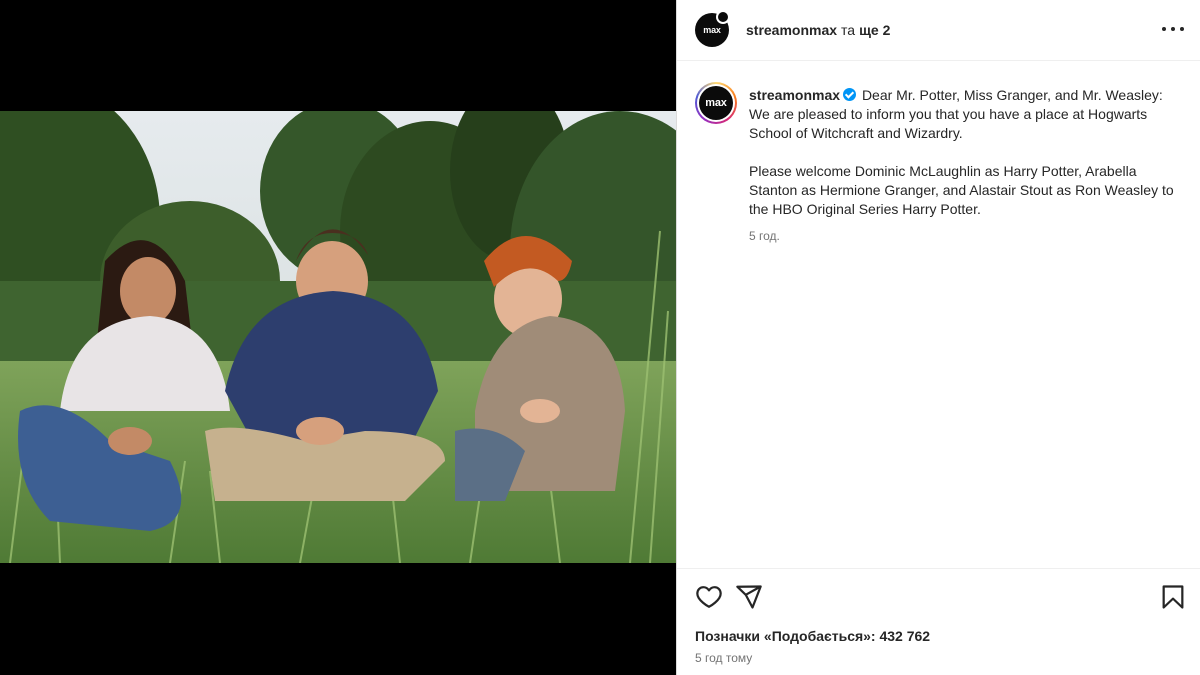 The width and height of the screenshot is (1200, 675). Describe the element at coordinates (850, 94) in the screenshot. I see `verified-badge-icon` at that location.